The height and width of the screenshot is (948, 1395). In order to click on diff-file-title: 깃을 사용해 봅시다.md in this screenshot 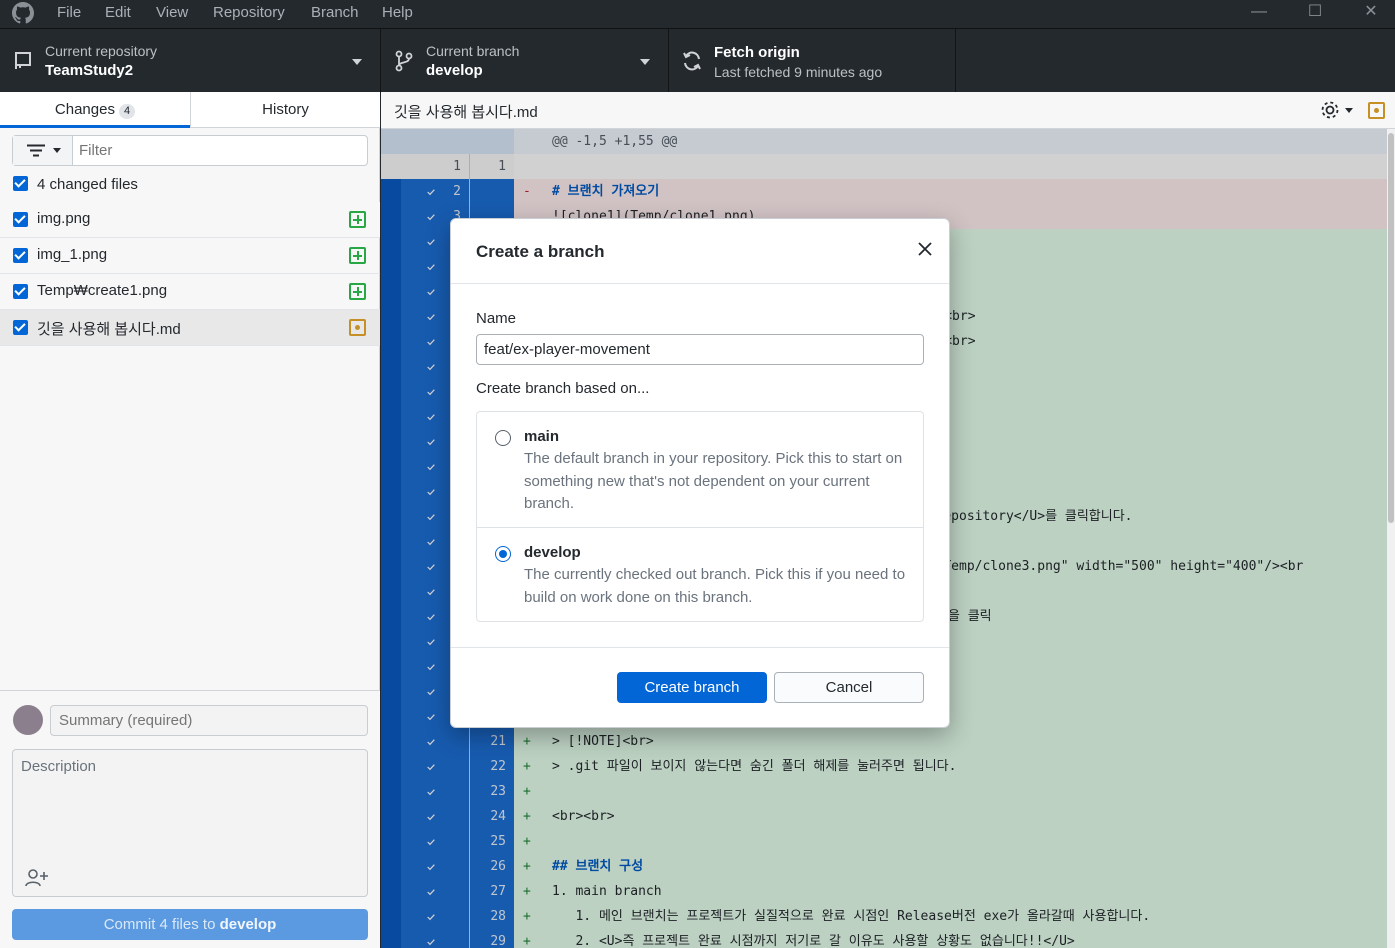, I will do `click(466, 112)`.